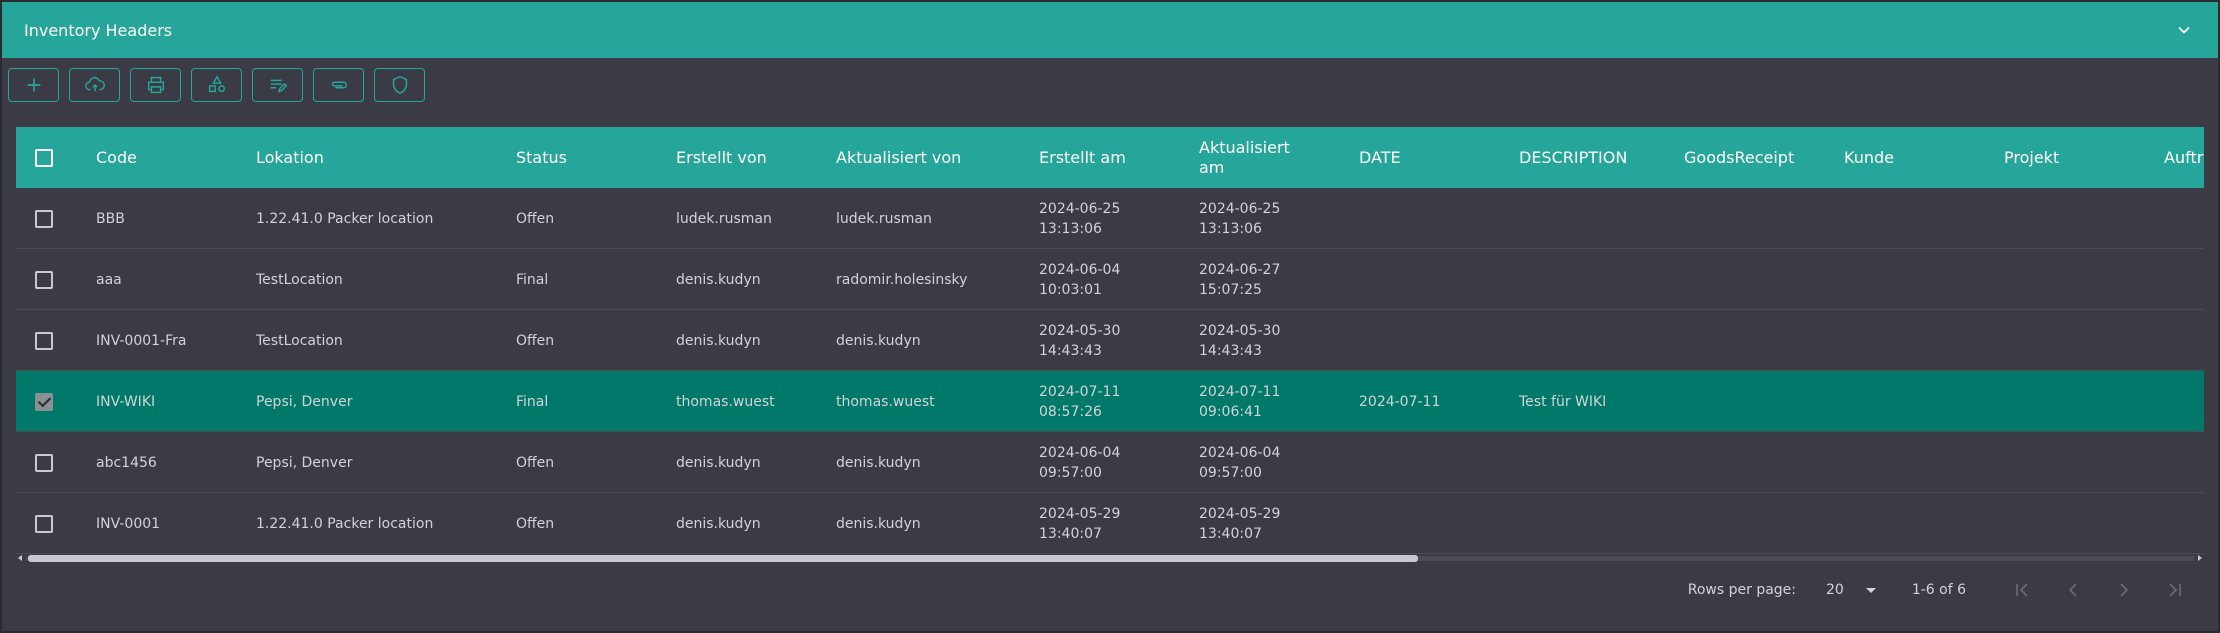 The width and height of the screenshot is (2220, 633). What do you see at coordinates (2031, 157) in the screenshot?
I see `column-header-projekt: Projekt` at bounding box center [2031, 157].